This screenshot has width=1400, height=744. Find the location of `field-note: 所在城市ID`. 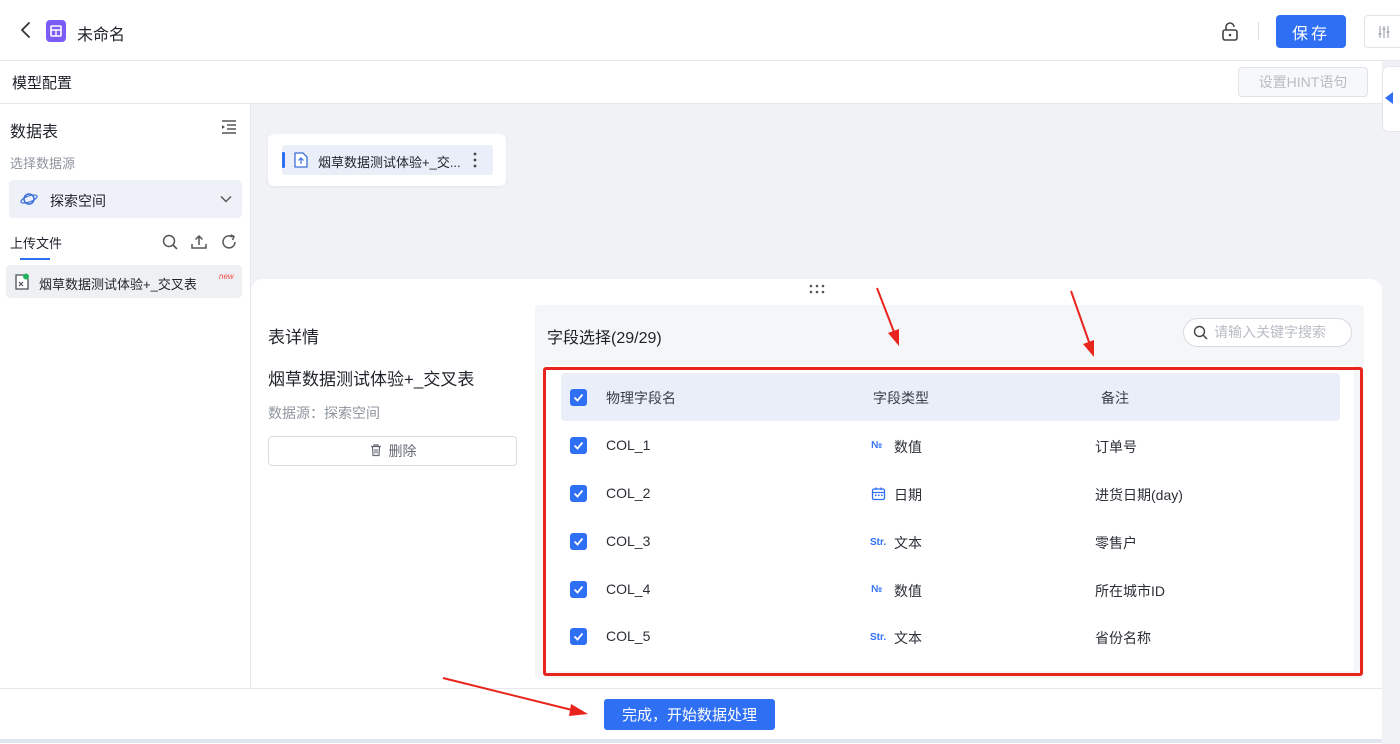

field-note: 所在城市ID is located at coordinates (1130, 591).